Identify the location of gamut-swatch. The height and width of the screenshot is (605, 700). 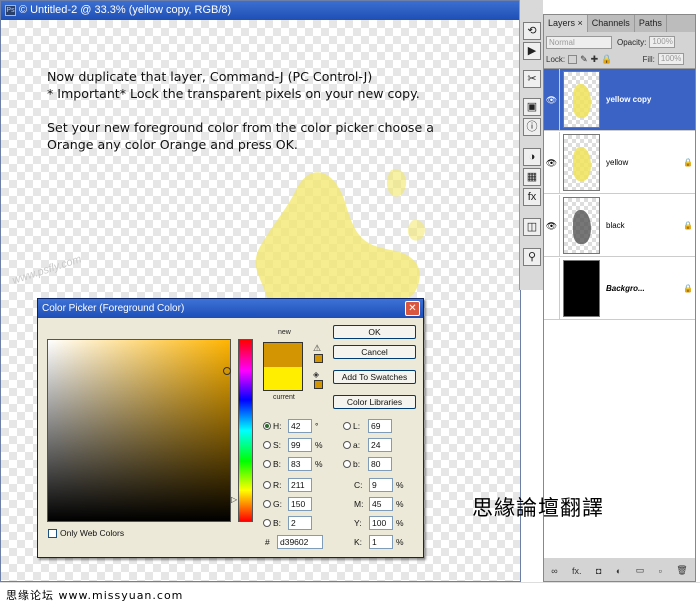
(318, 358).